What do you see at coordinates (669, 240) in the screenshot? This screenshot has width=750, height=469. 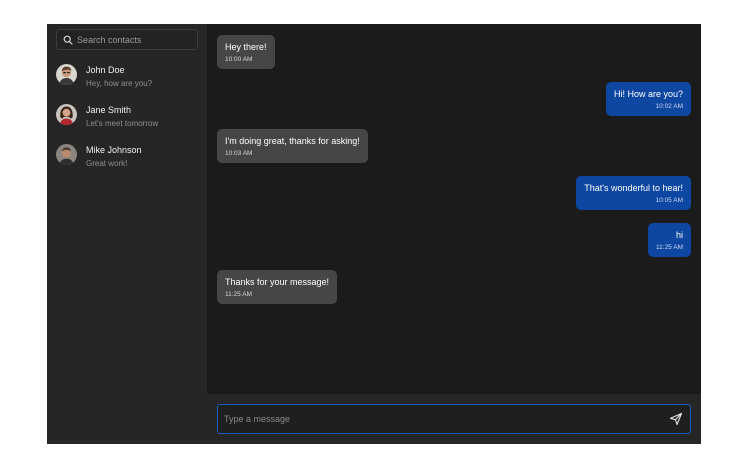 I see `message-bubble-outgoing: hi 11:25 AM` at bounding box center [669, 240].